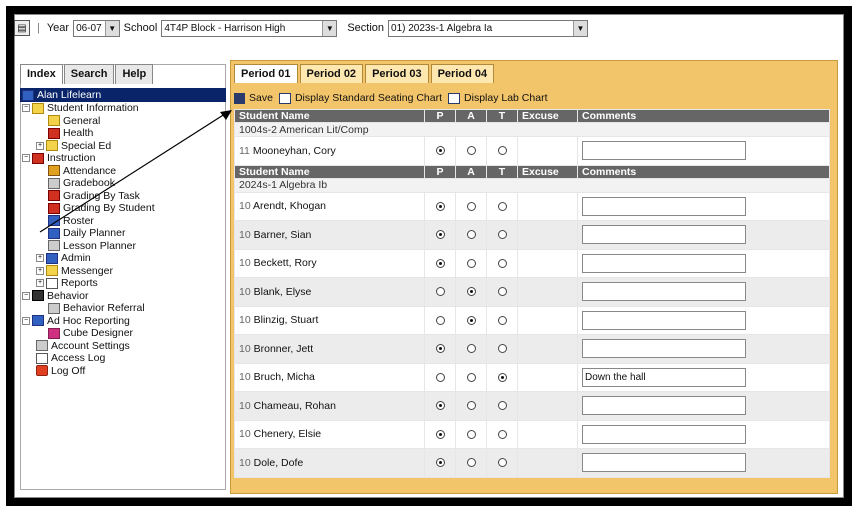  I want to click on tree-item-messenger: + Messenger, so click(123, 271).